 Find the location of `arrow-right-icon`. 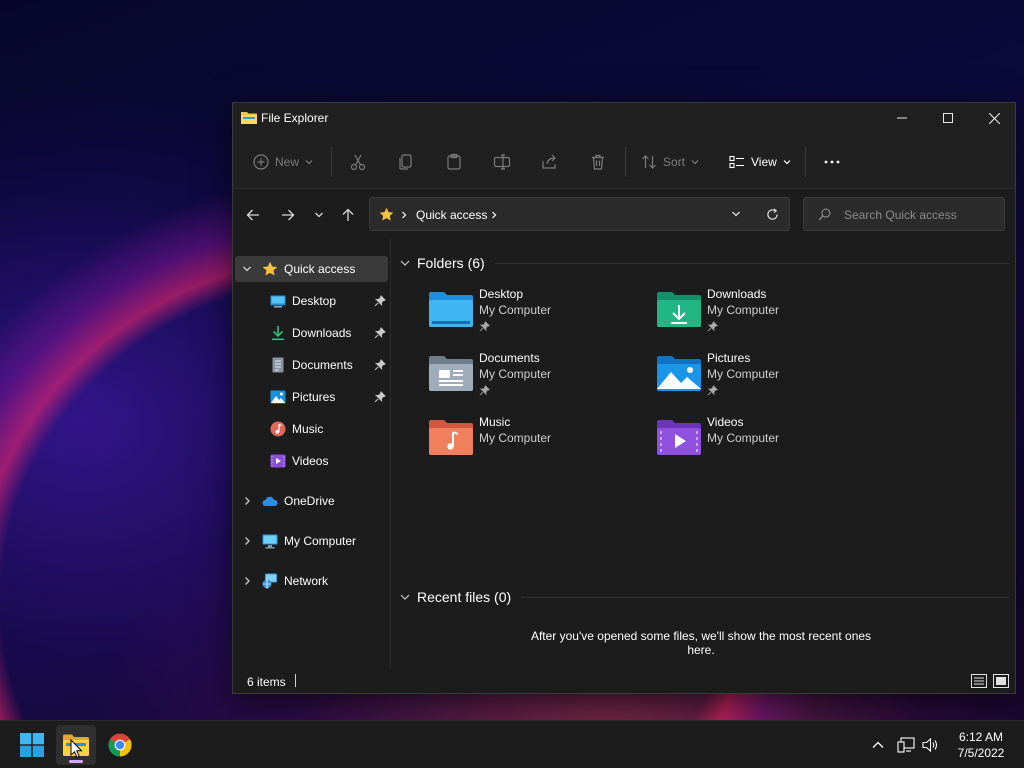

arrow-right-icon is located at coordinates (288, 215).